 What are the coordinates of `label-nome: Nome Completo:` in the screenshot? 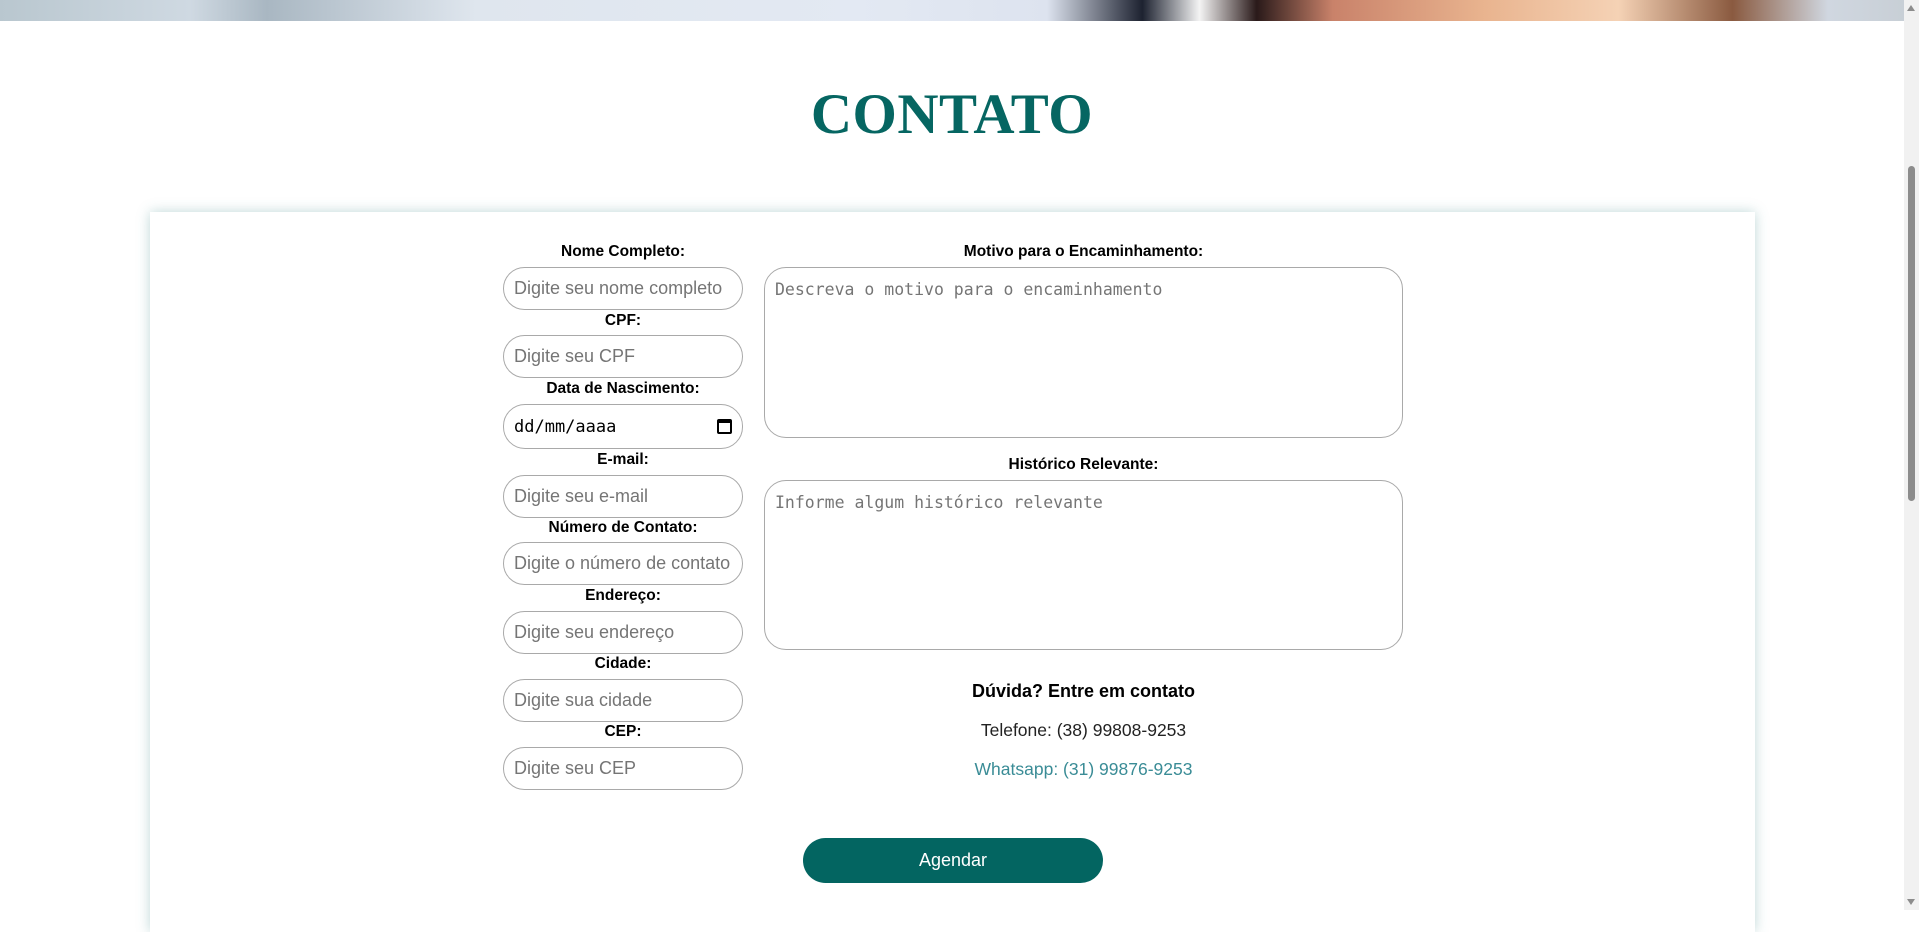 It's located at (623, 251).